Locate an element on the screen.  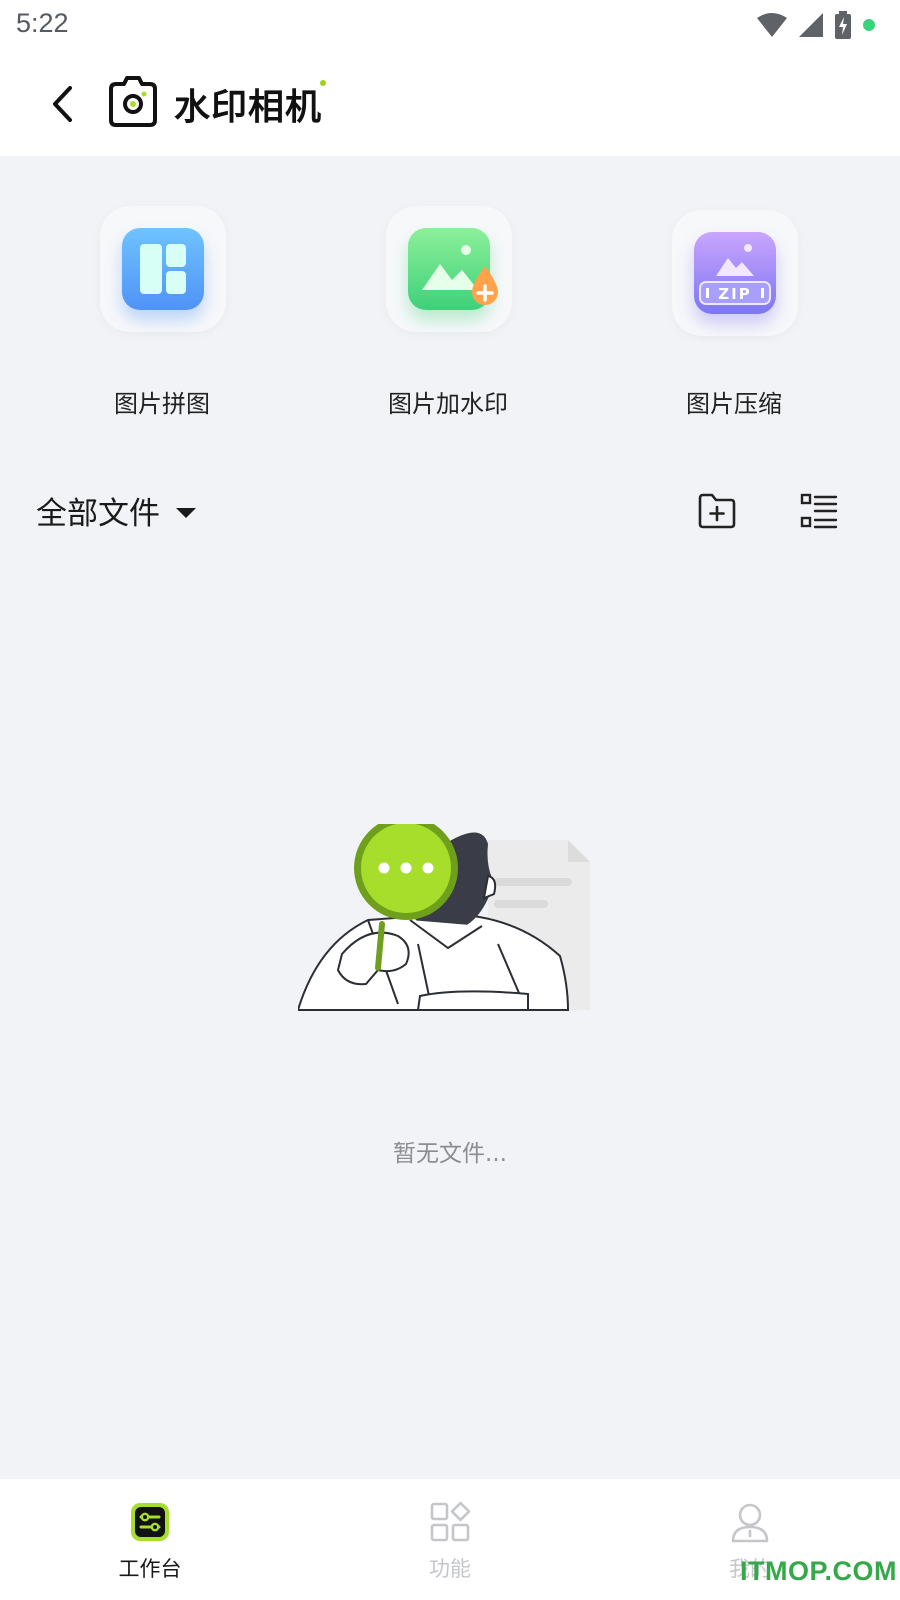
tool-label: 图片加水印 is located at coordinates (448, 404).